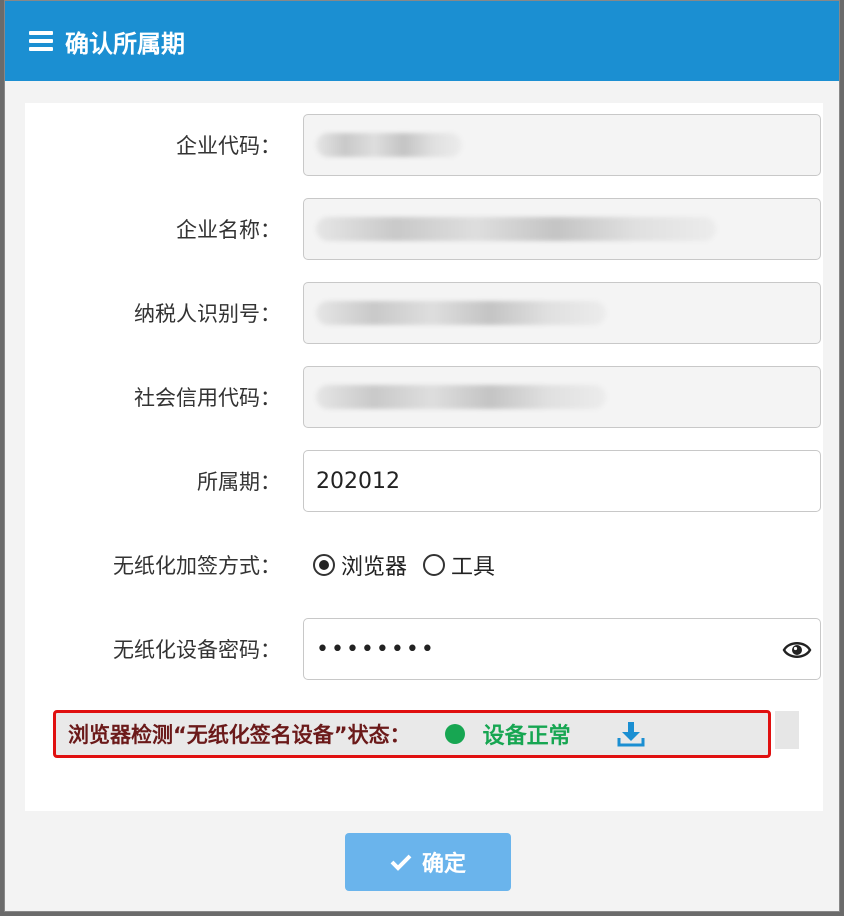 This screenshot has height=916, width=844. I want to click on period-row: 所属期： 202012, so click(424, 481).